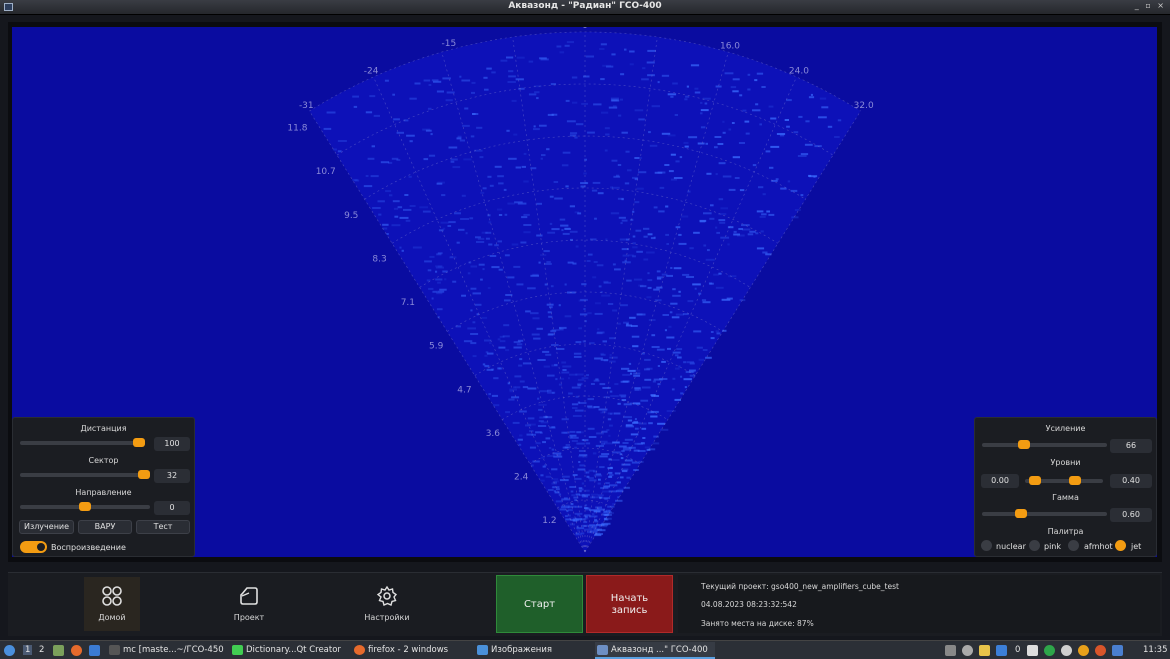 The height and width of the screenshot is (659, 1170). What do you see at coordinates (82, 442) in the screenshot?
I see `distance-slider` at bounding box center [82, 442].